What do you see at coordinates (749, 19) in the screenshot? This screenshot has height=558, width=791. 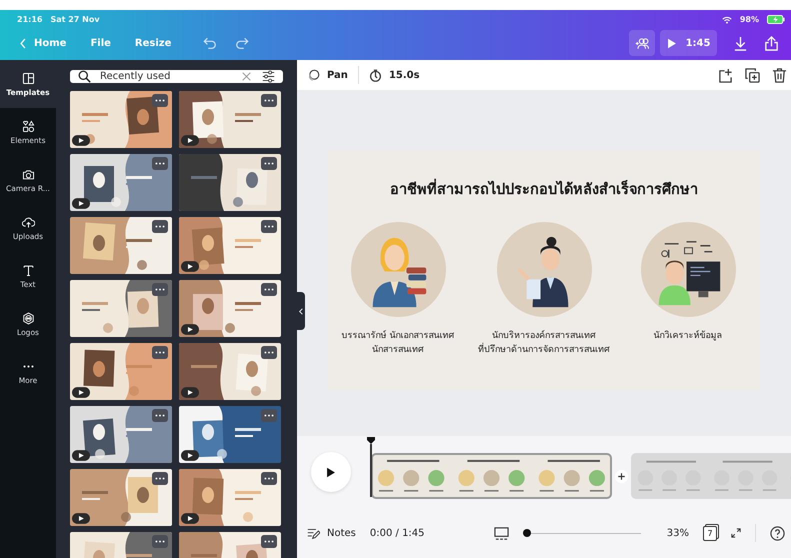 I see `battery-percent: 98%` at bounding box center [749, 19].